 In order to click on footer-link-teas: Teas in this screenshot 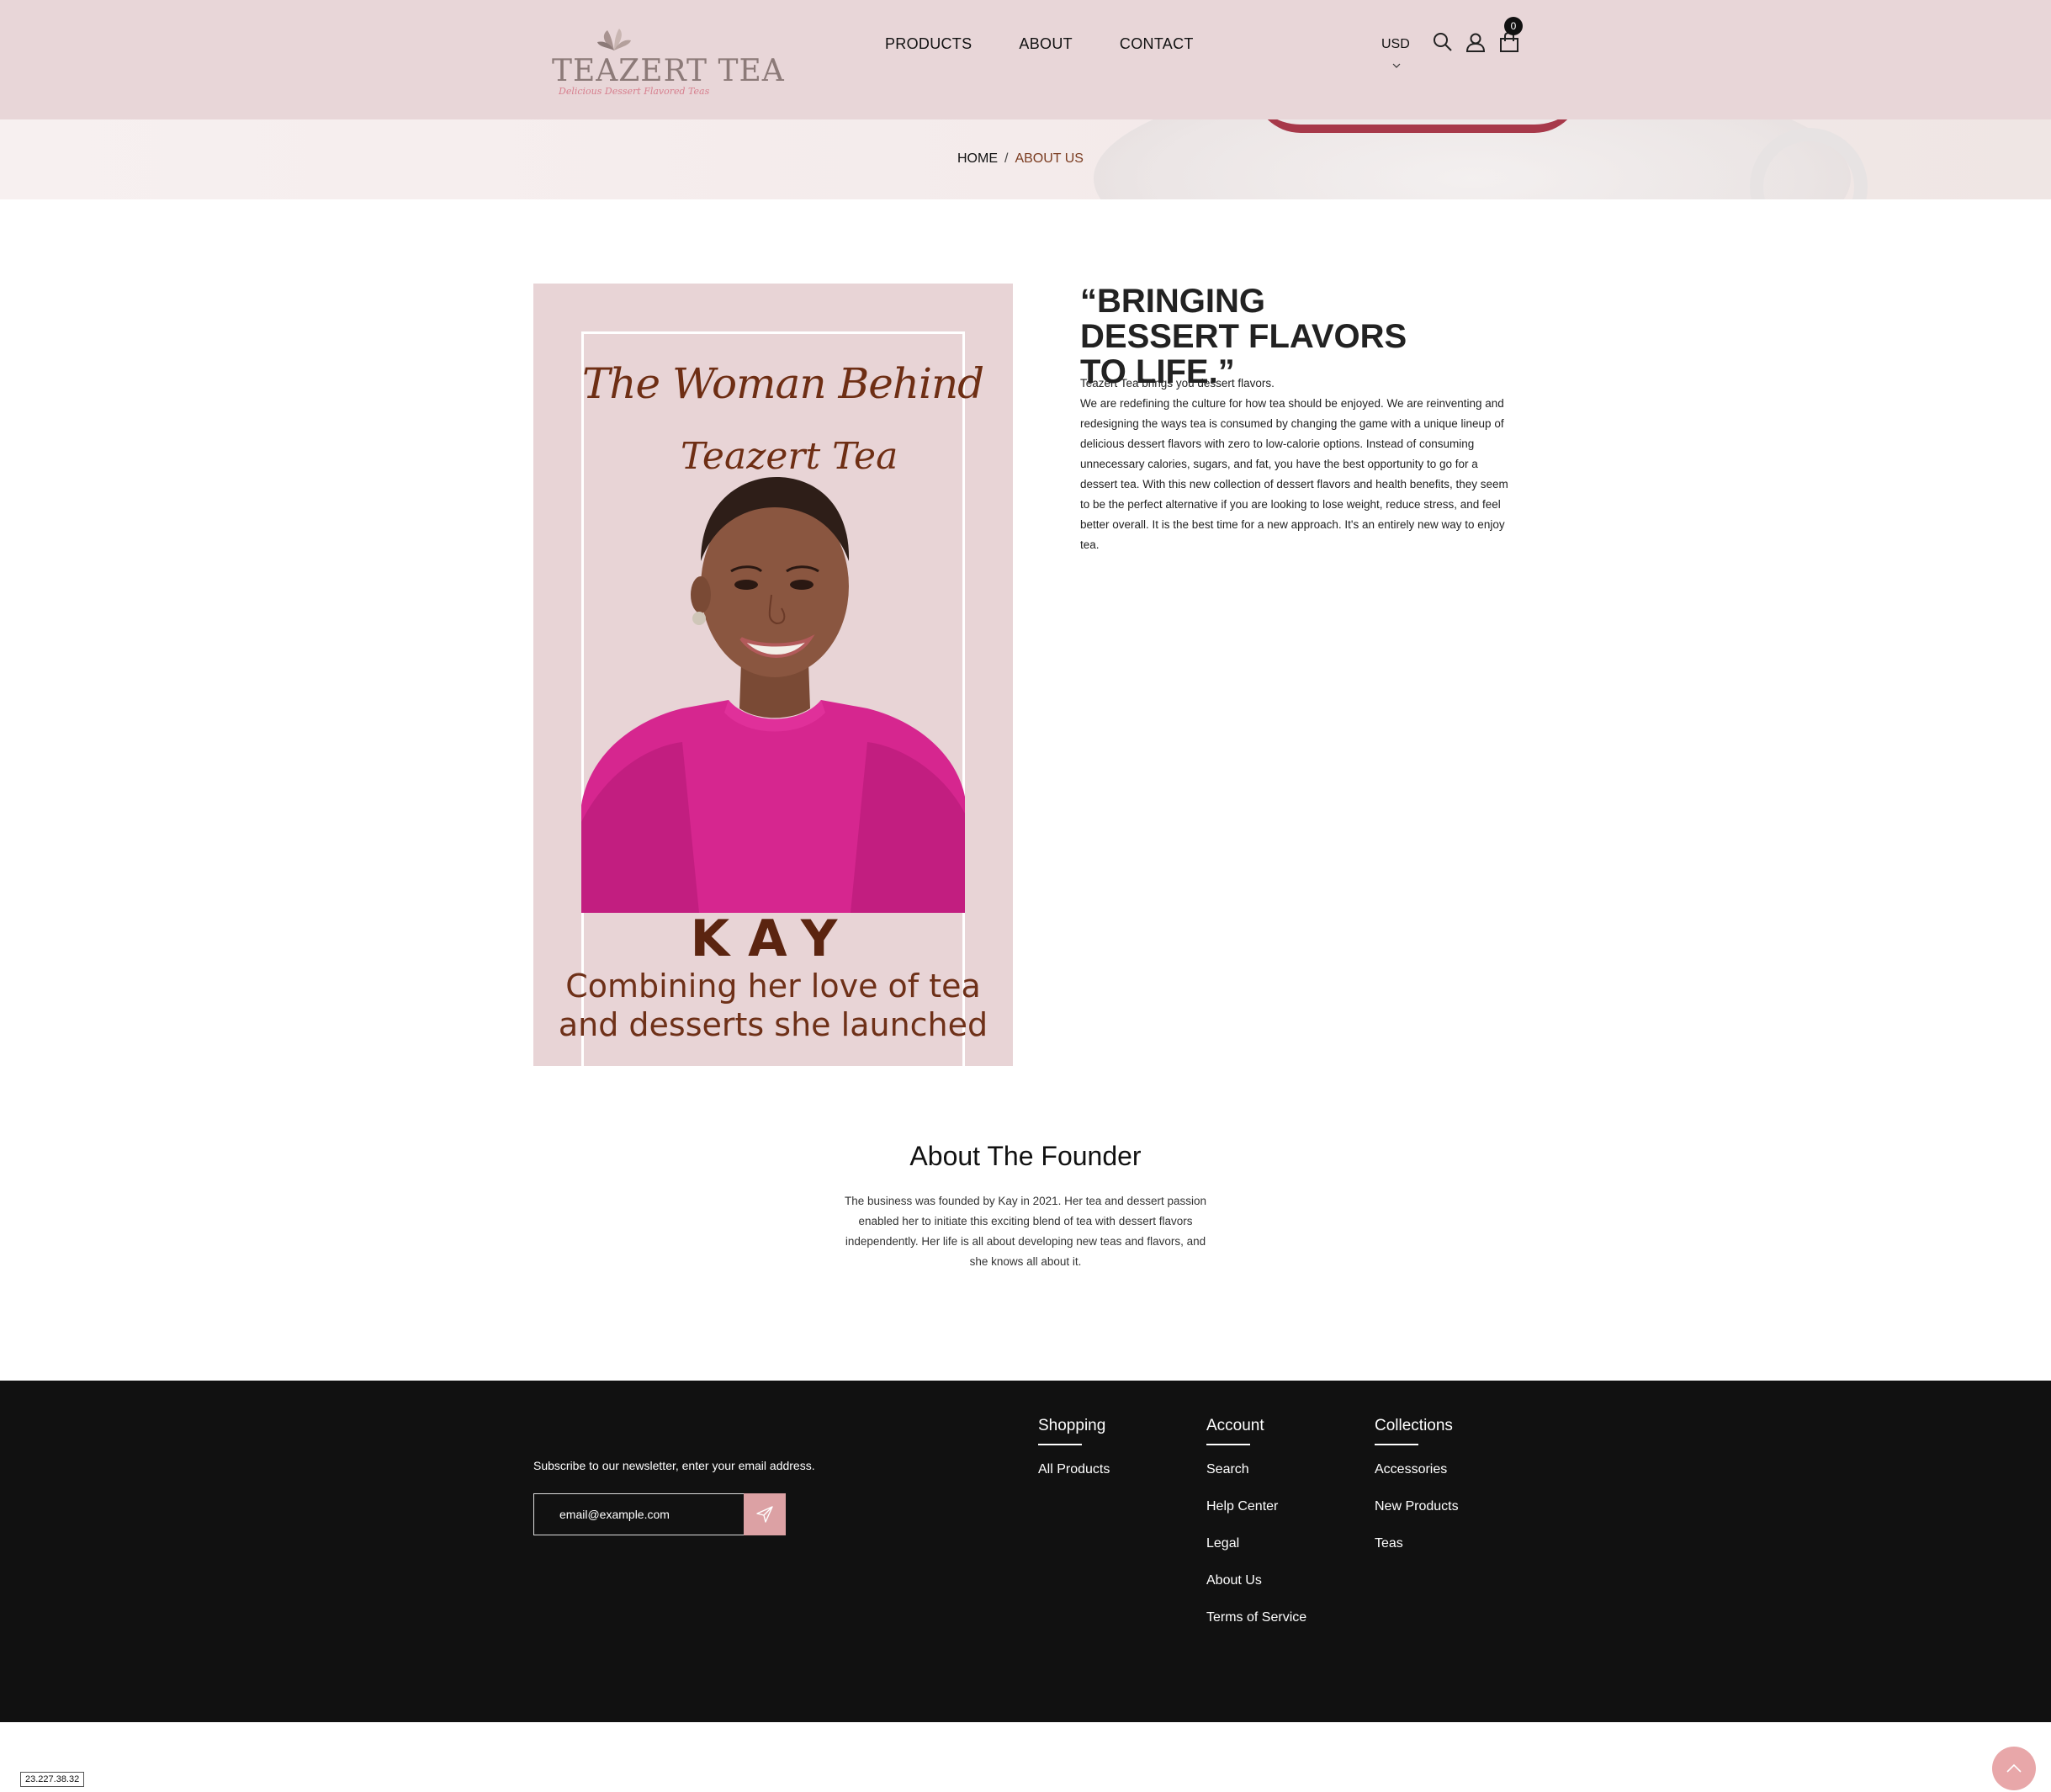, I will do `click(1417, 1543)`.